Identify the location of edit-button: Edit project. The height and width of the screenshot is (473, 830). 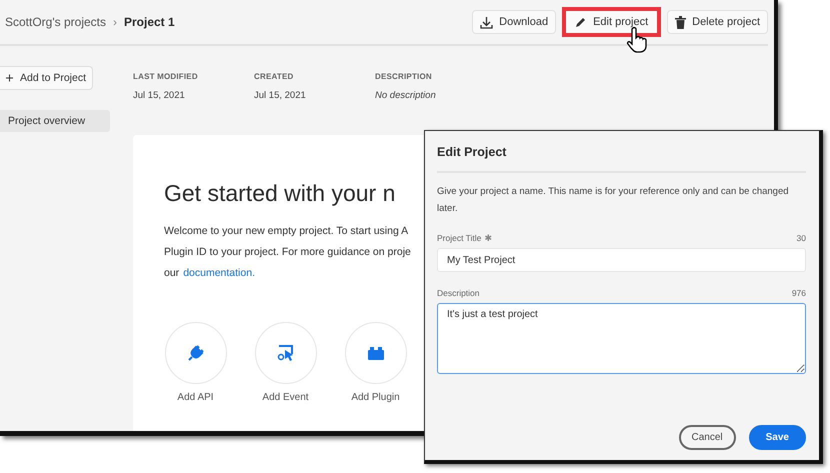
(612, 22).